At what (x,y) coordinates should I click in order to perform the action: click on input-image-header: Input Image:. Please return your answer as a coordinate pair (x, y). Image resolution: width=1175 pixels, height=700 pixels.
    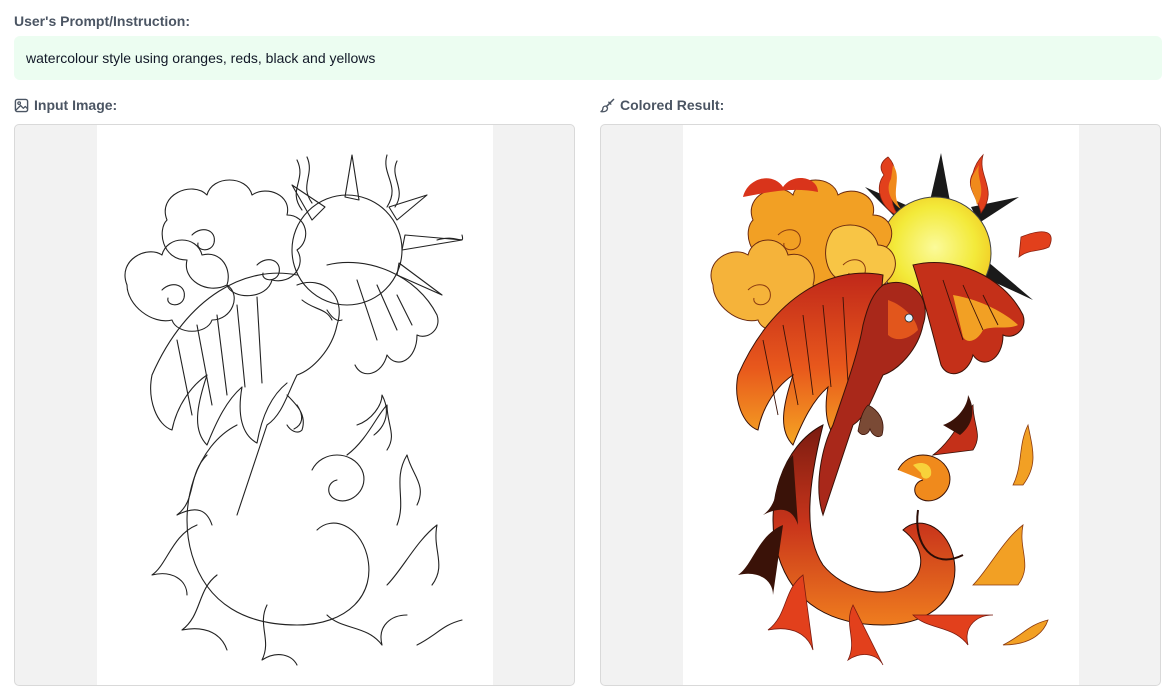
    Looking at the image, I should click on (65, 105).